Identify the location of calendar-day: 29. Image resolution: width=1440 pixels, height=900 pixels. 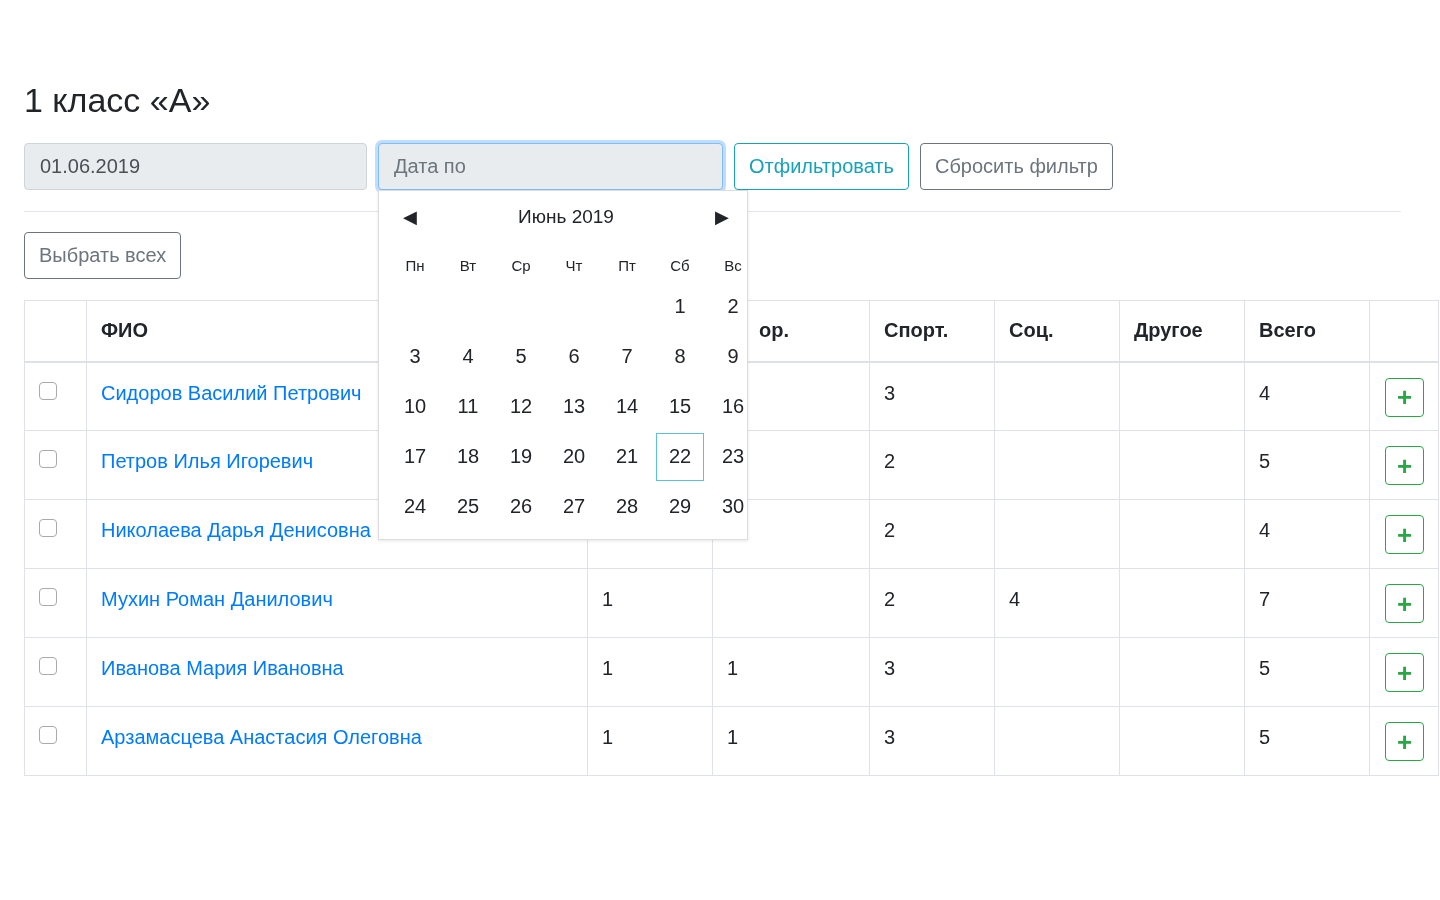
(680, 506).